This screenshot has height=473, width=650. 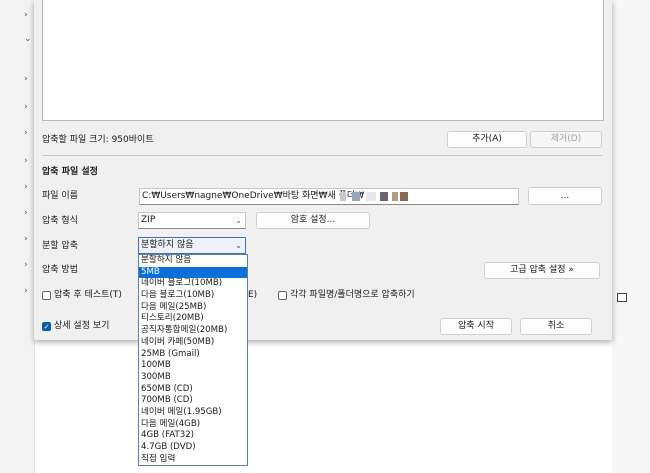 What do you see at coordinates (193, 355) in the screenshot?
I see `dropdown-option: 25MB (Gmail)` at bounding box center [193, 355].